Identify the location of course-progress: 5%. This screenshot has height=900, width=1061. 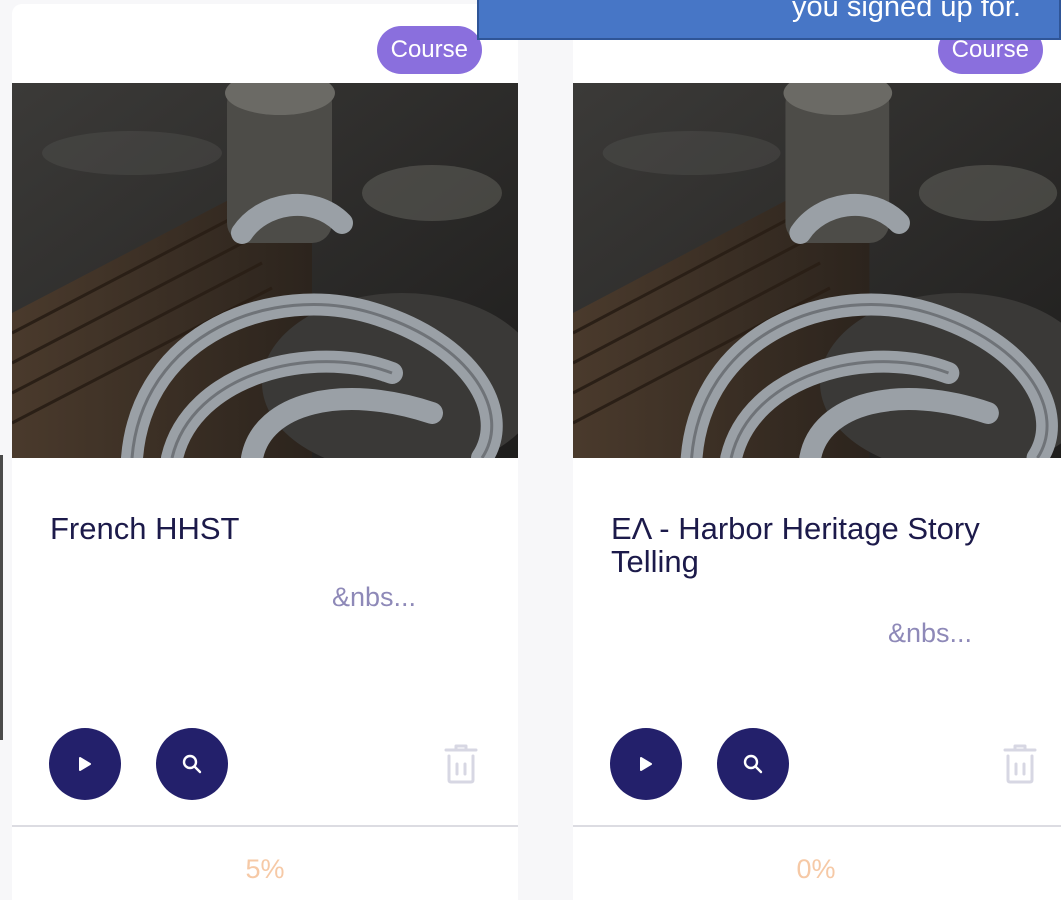
(265, 869).